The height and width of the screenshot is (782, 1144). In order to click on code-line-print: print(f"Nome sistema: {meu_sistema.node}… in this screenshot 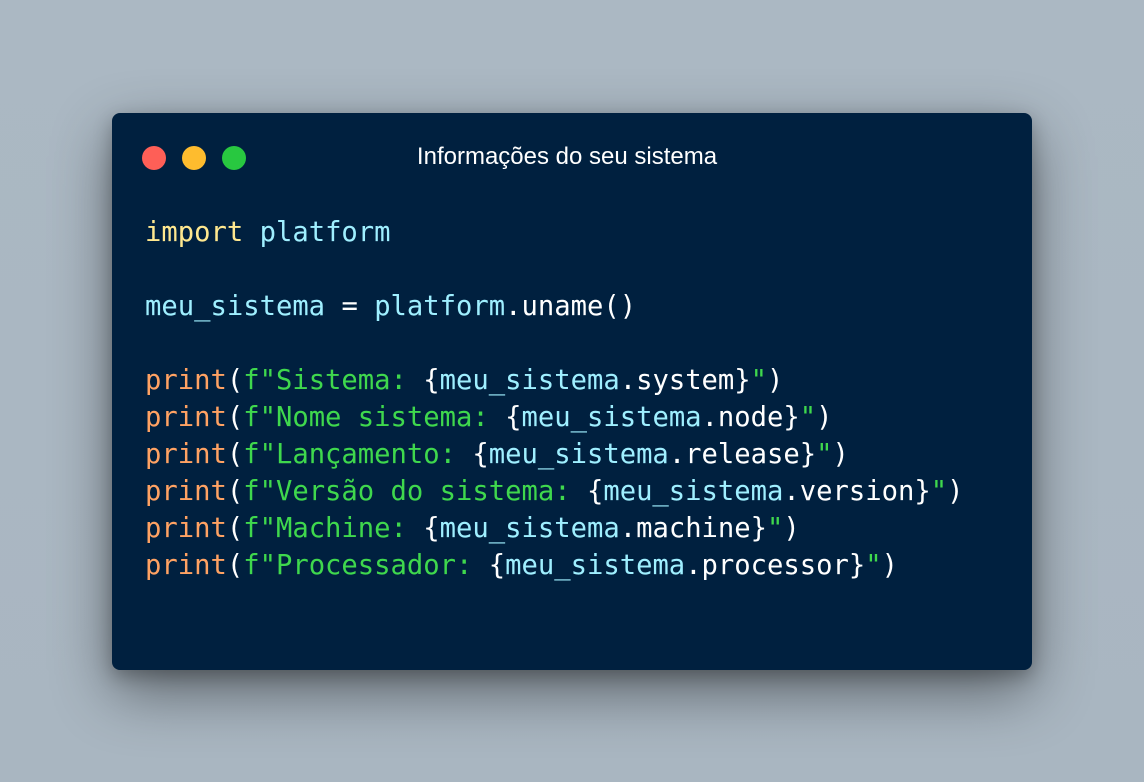, I will do `click(554, 417)`.